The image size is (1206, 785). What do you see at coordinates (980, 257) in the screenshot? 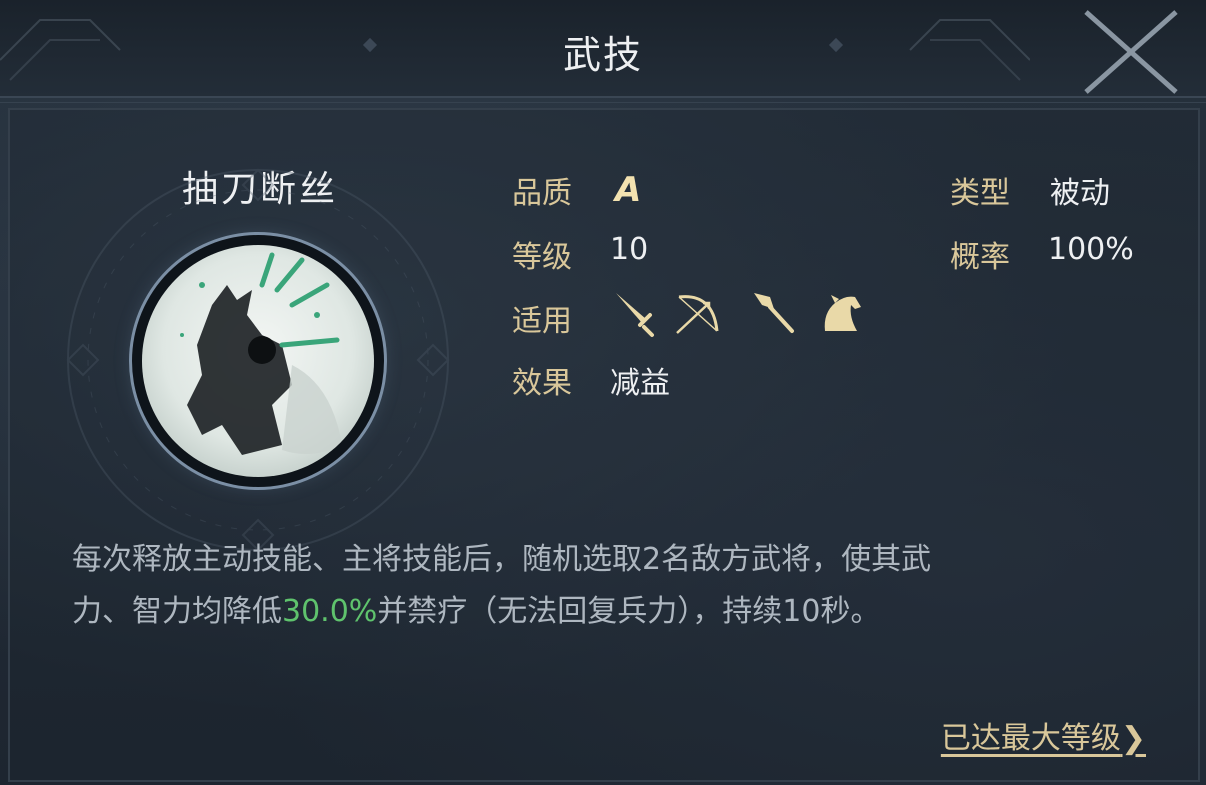
I see `chance-label: 概率` at bounding box center [980, 257].